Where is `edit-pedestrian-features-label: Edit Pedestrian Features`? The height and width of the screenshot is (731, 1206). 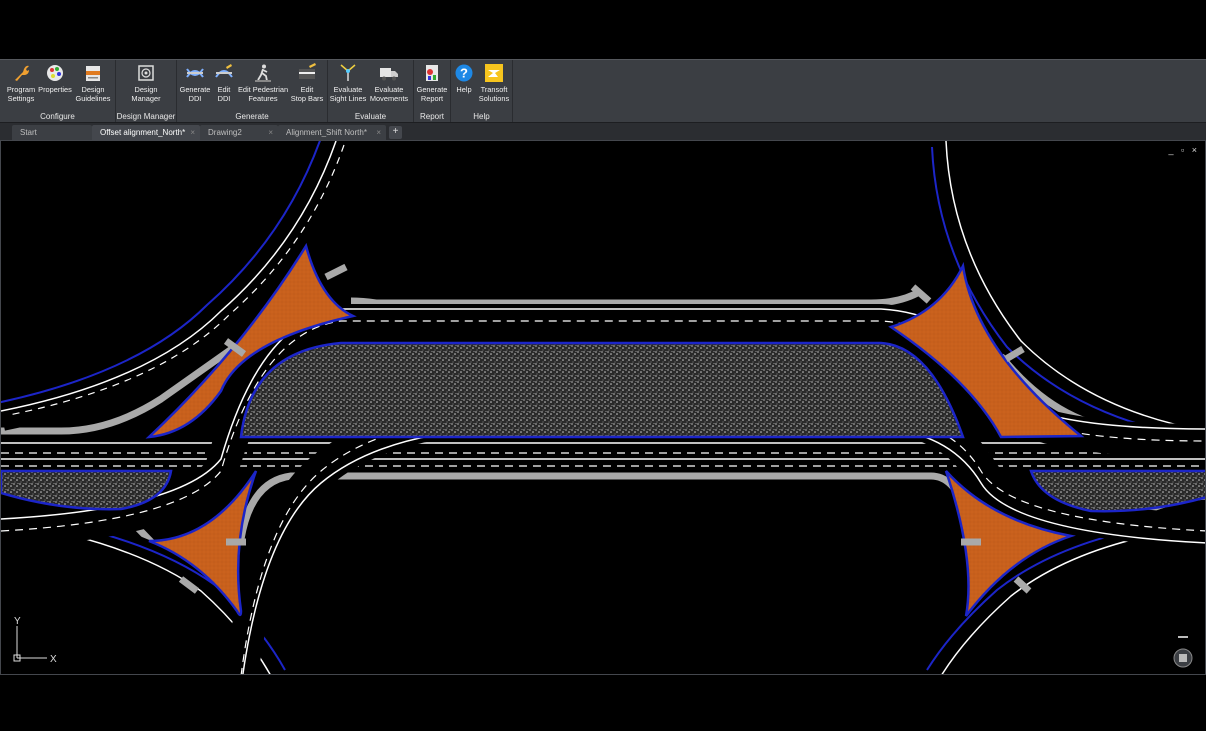
edit-pedestrian-features-label: Edit Pedestrian Features is located at coordinates (263, 94).